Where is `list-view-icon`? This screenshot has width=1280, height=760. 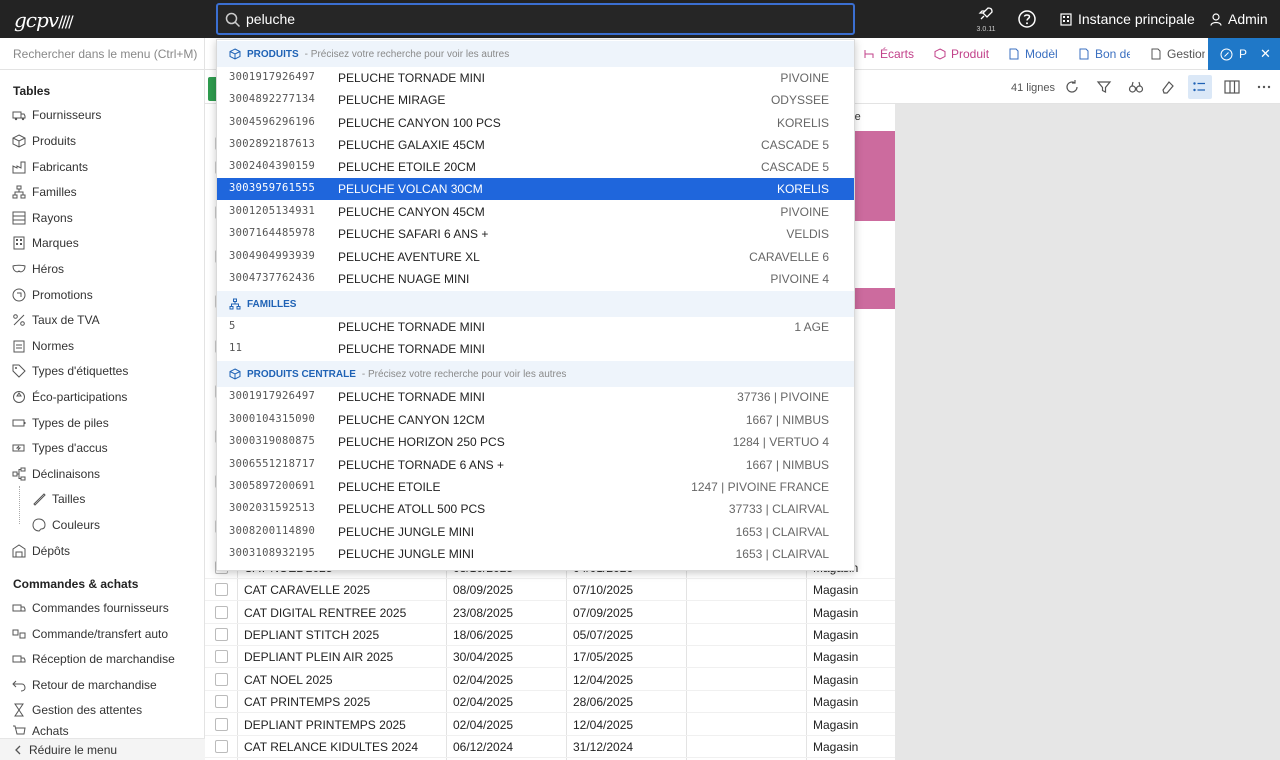
list-view-icon is located at coordinates (1200, 87).